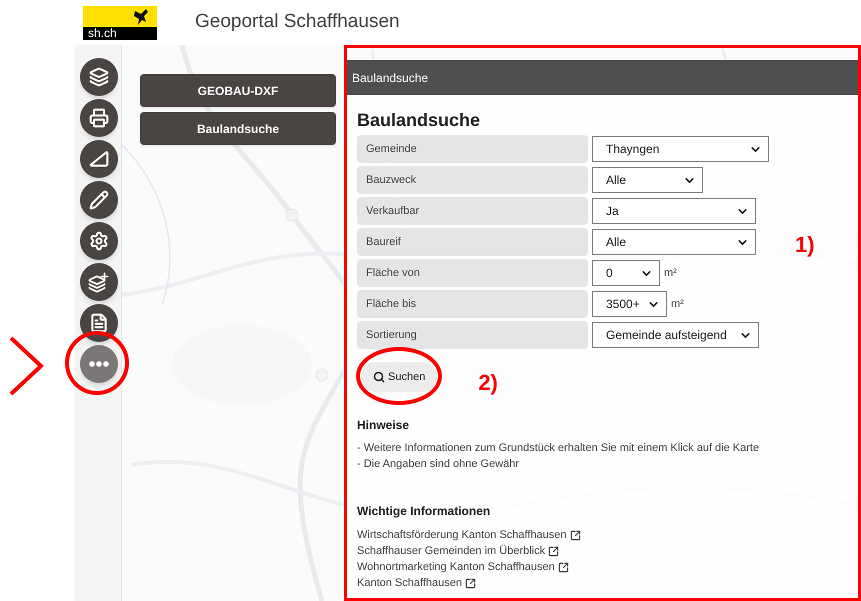 The image size is (861, 601). I want to click on map-button: Baulandsuche, so click(238, 128).